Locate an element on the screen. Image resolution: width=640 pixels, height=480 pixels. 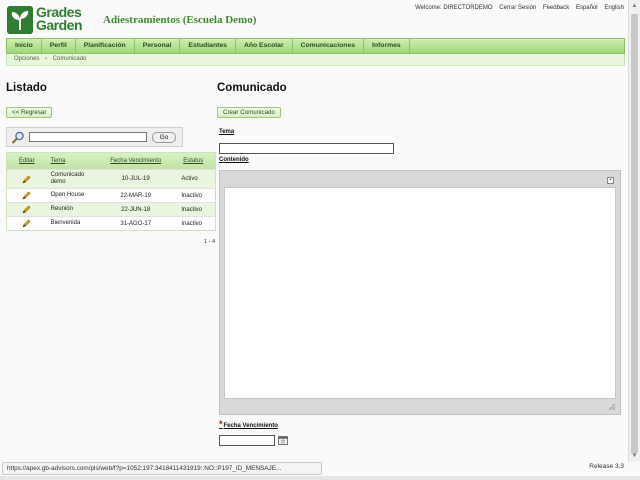
search-icon is located at coordinates (17, 137).